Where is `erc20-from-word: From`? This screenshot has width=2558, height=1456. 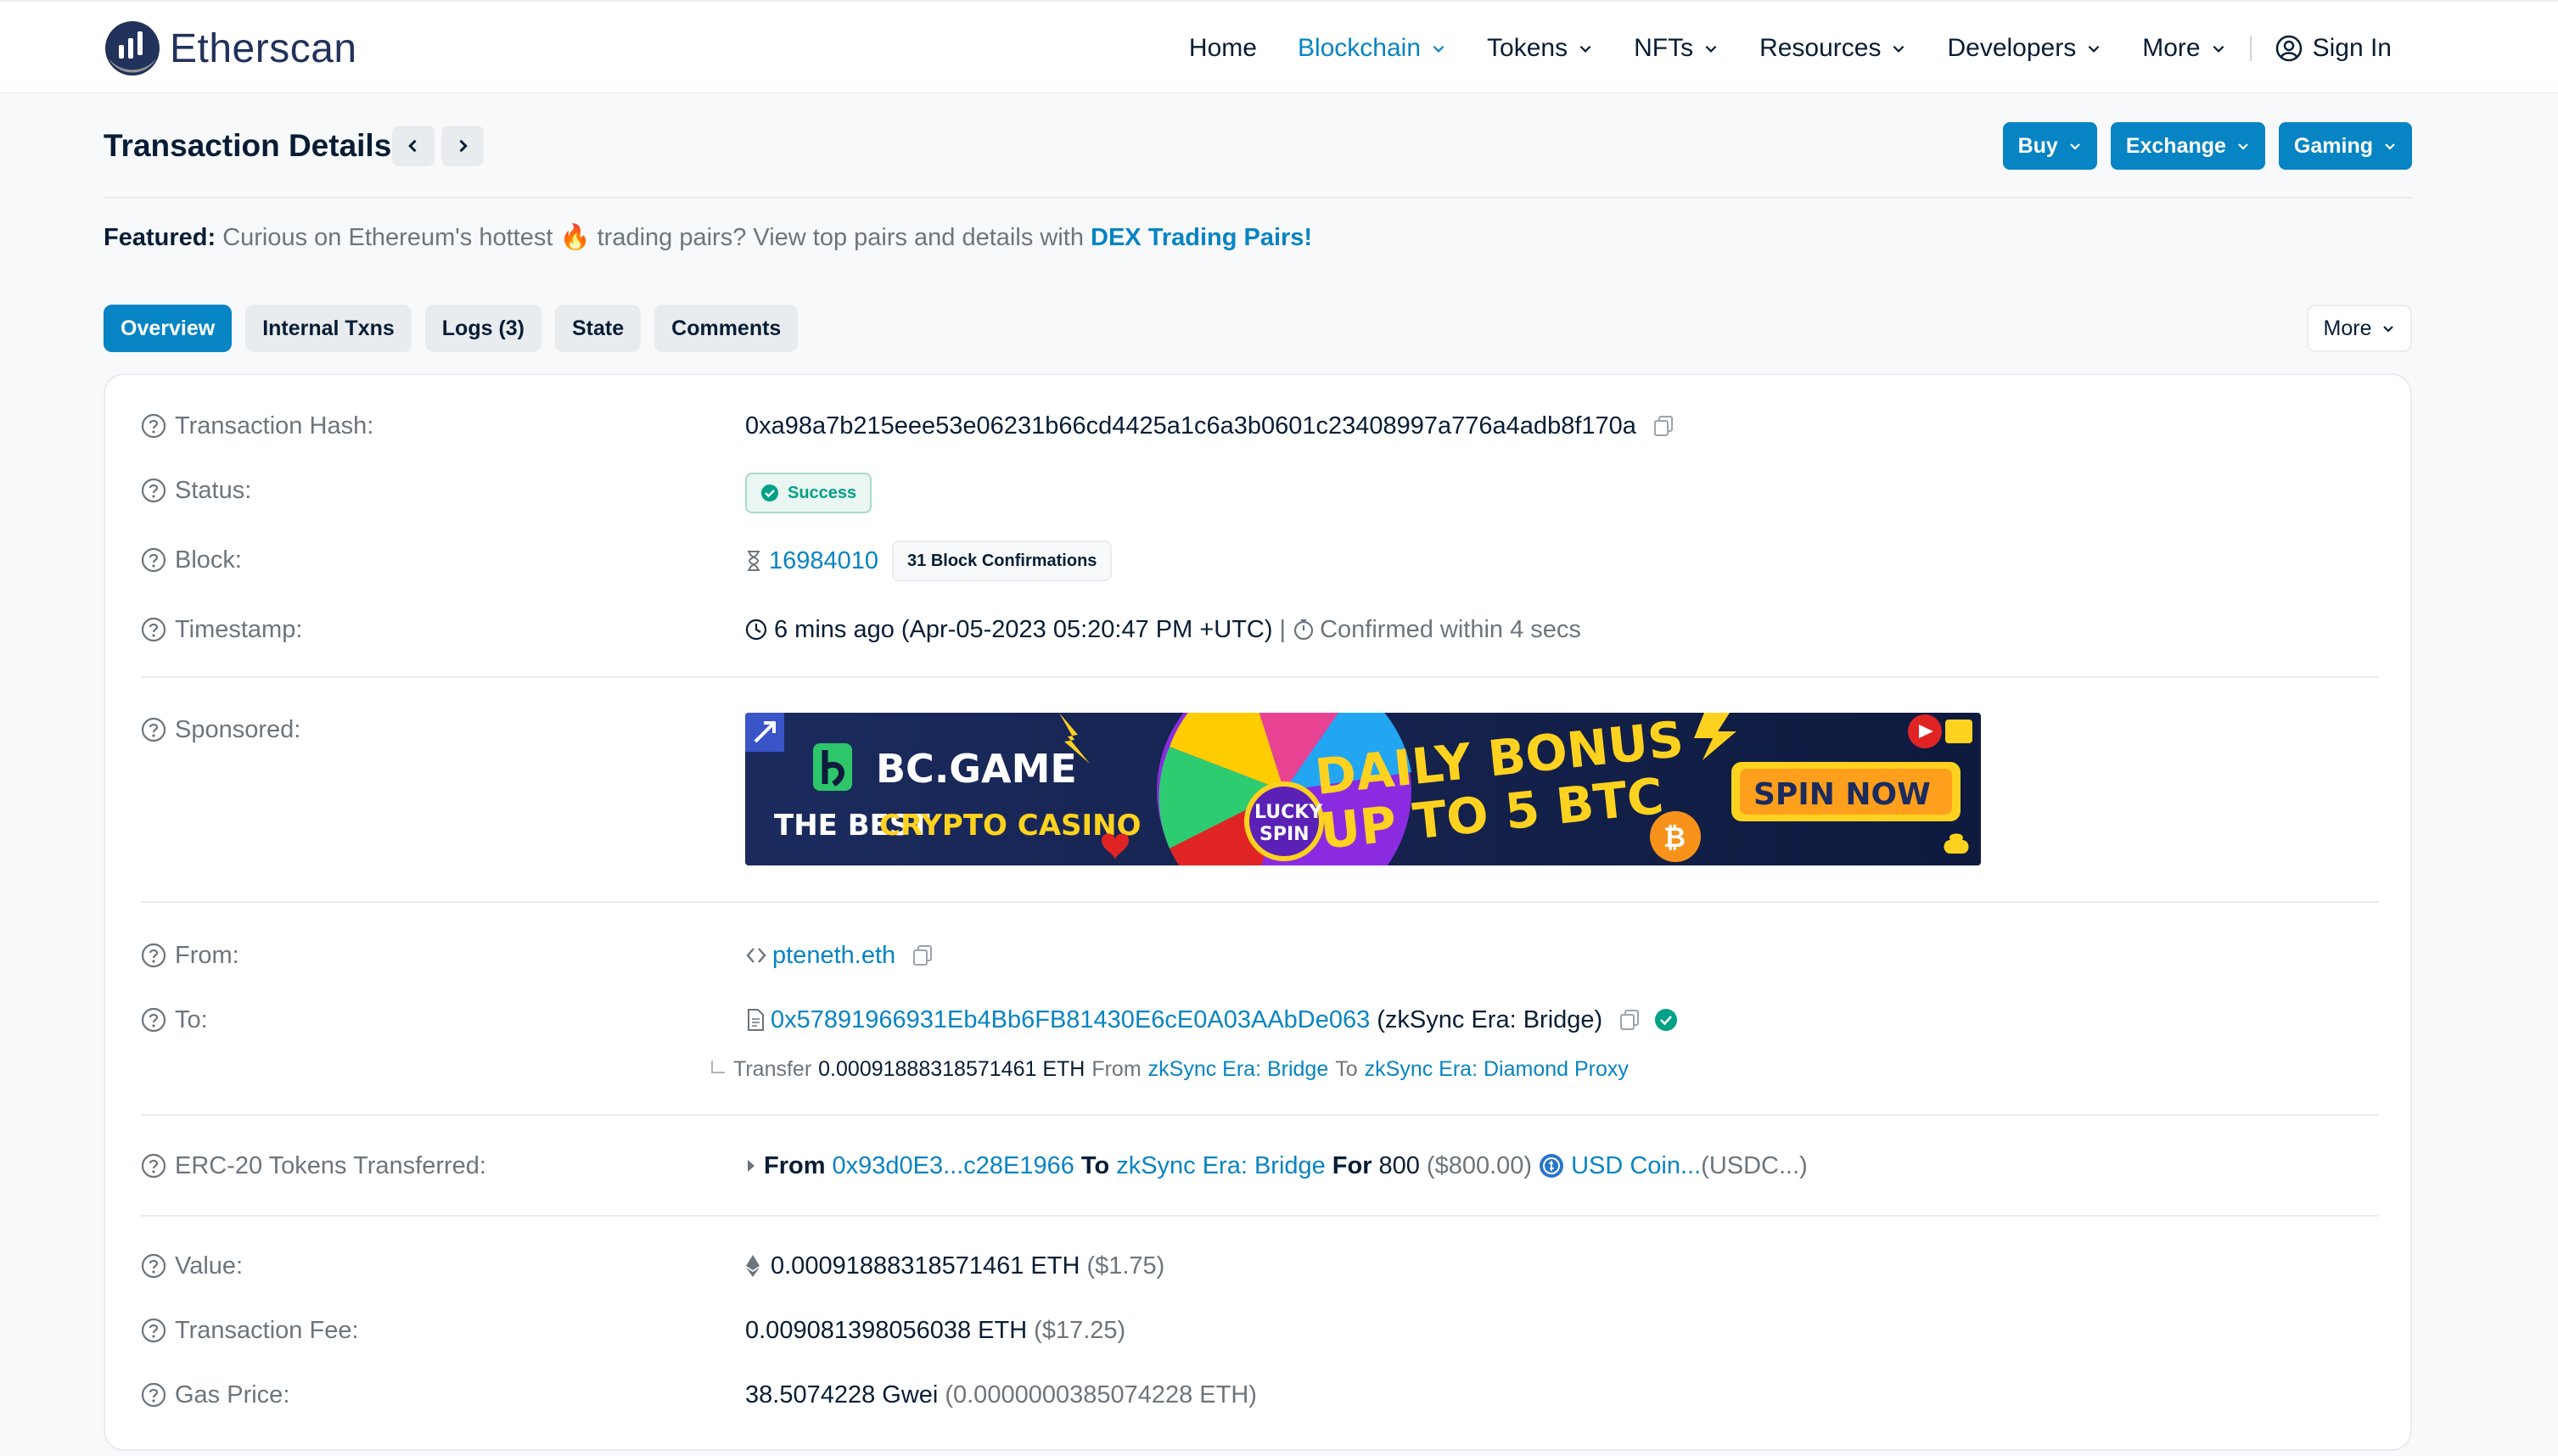
erc20-from-word: From is located at coordinates (795, 1165).